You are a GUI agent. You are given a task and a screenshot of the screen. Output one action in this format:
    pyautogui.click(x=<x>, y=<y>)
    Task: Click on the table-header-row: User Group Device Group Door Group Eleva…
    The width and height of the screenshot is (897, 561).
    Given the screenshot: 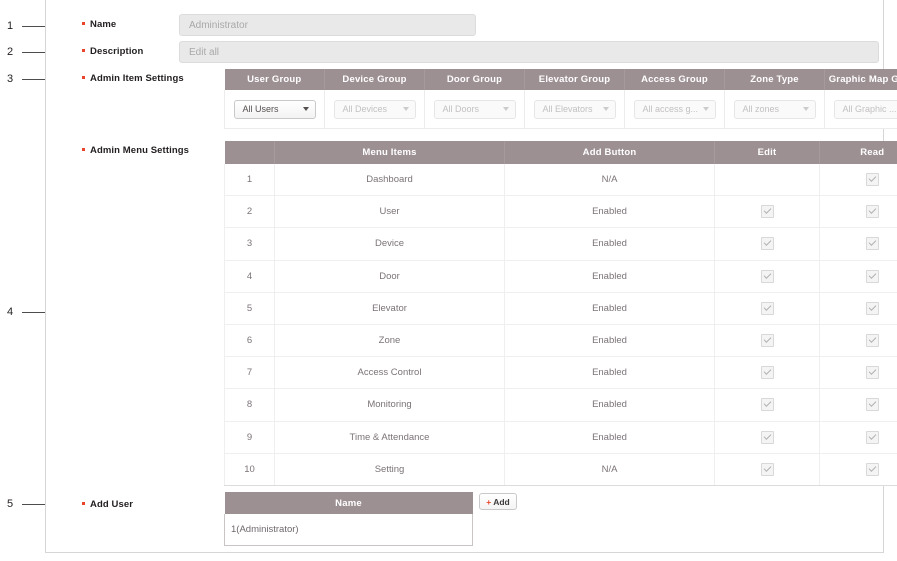 What is the action you would take?
    pyautogui.click(x=560, y=79)
    